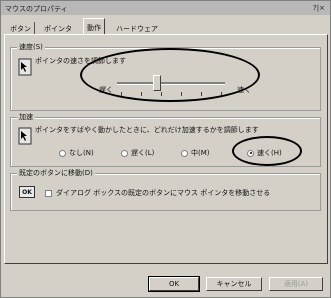 The height and width of the screenshot is (298, 331). What do you see at coordinates (165, 8) in the screenshot?
I see `title-bar: マウスのプロパティ ?|×` at bounding box center [165, 8].